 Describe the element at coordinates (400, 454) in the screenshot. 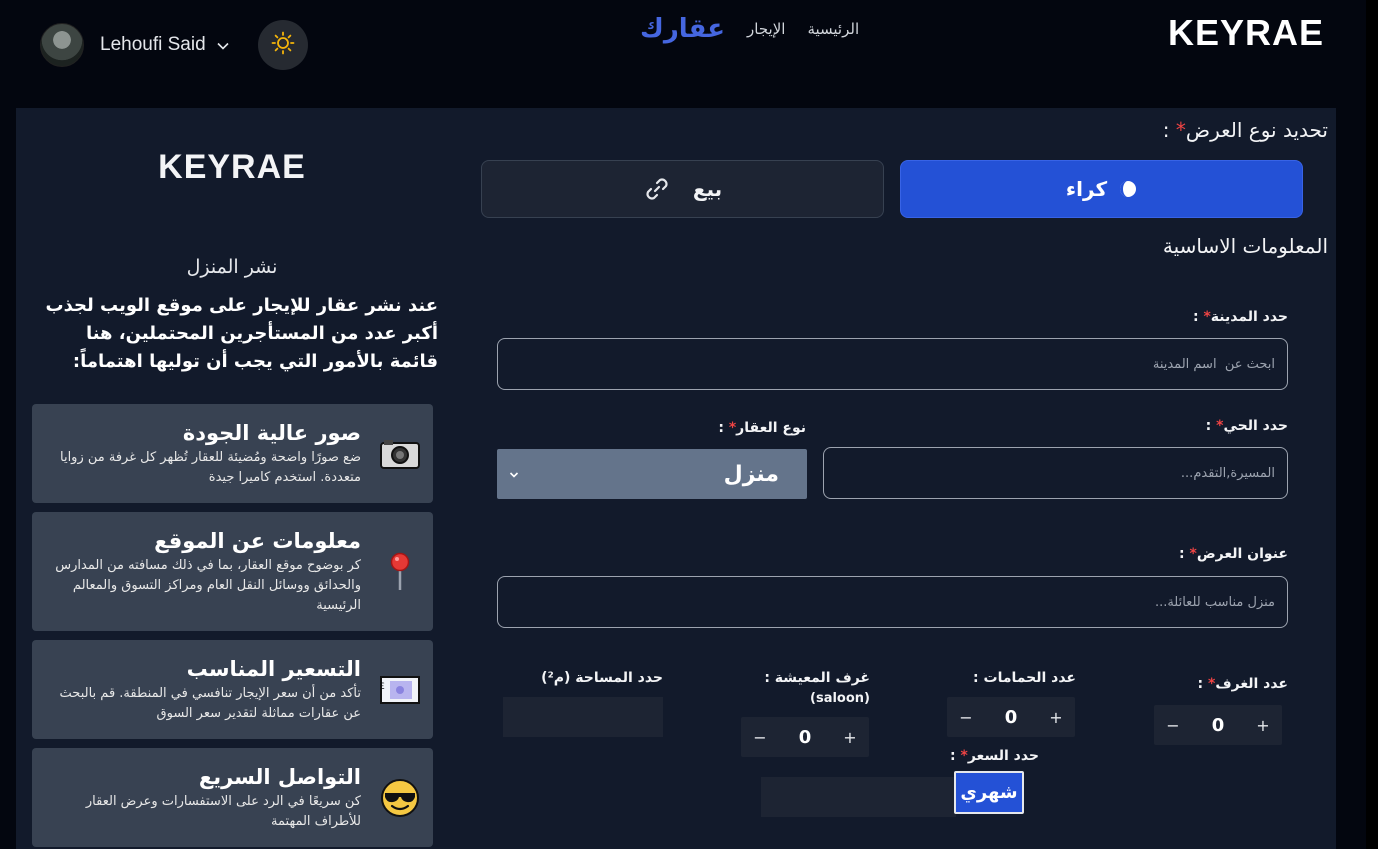

I see `camera-icon` at that location.